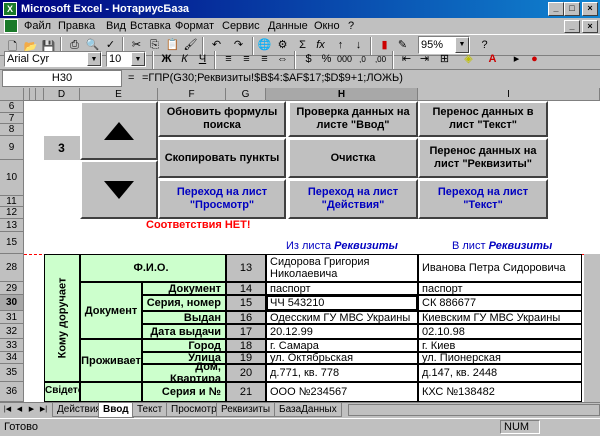 This screenshot has width=600, height=436. I want to click on fio-to: Иванова Петра Сидоровича, so click(500, 268).